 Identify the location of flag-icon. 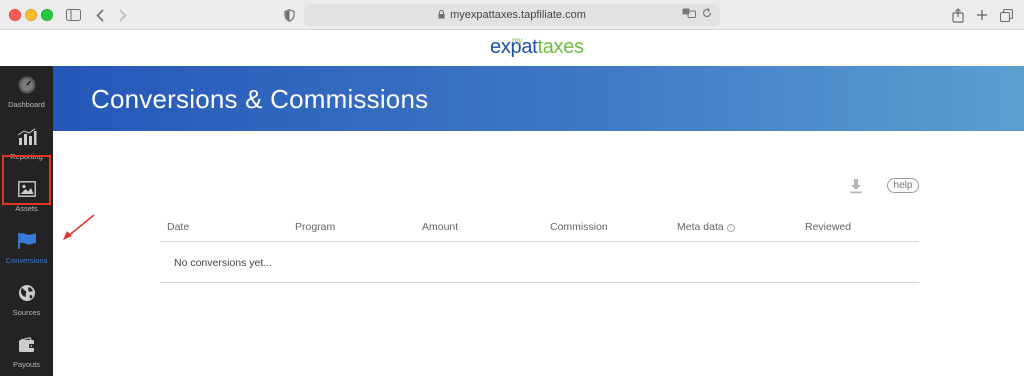
(27, 241).